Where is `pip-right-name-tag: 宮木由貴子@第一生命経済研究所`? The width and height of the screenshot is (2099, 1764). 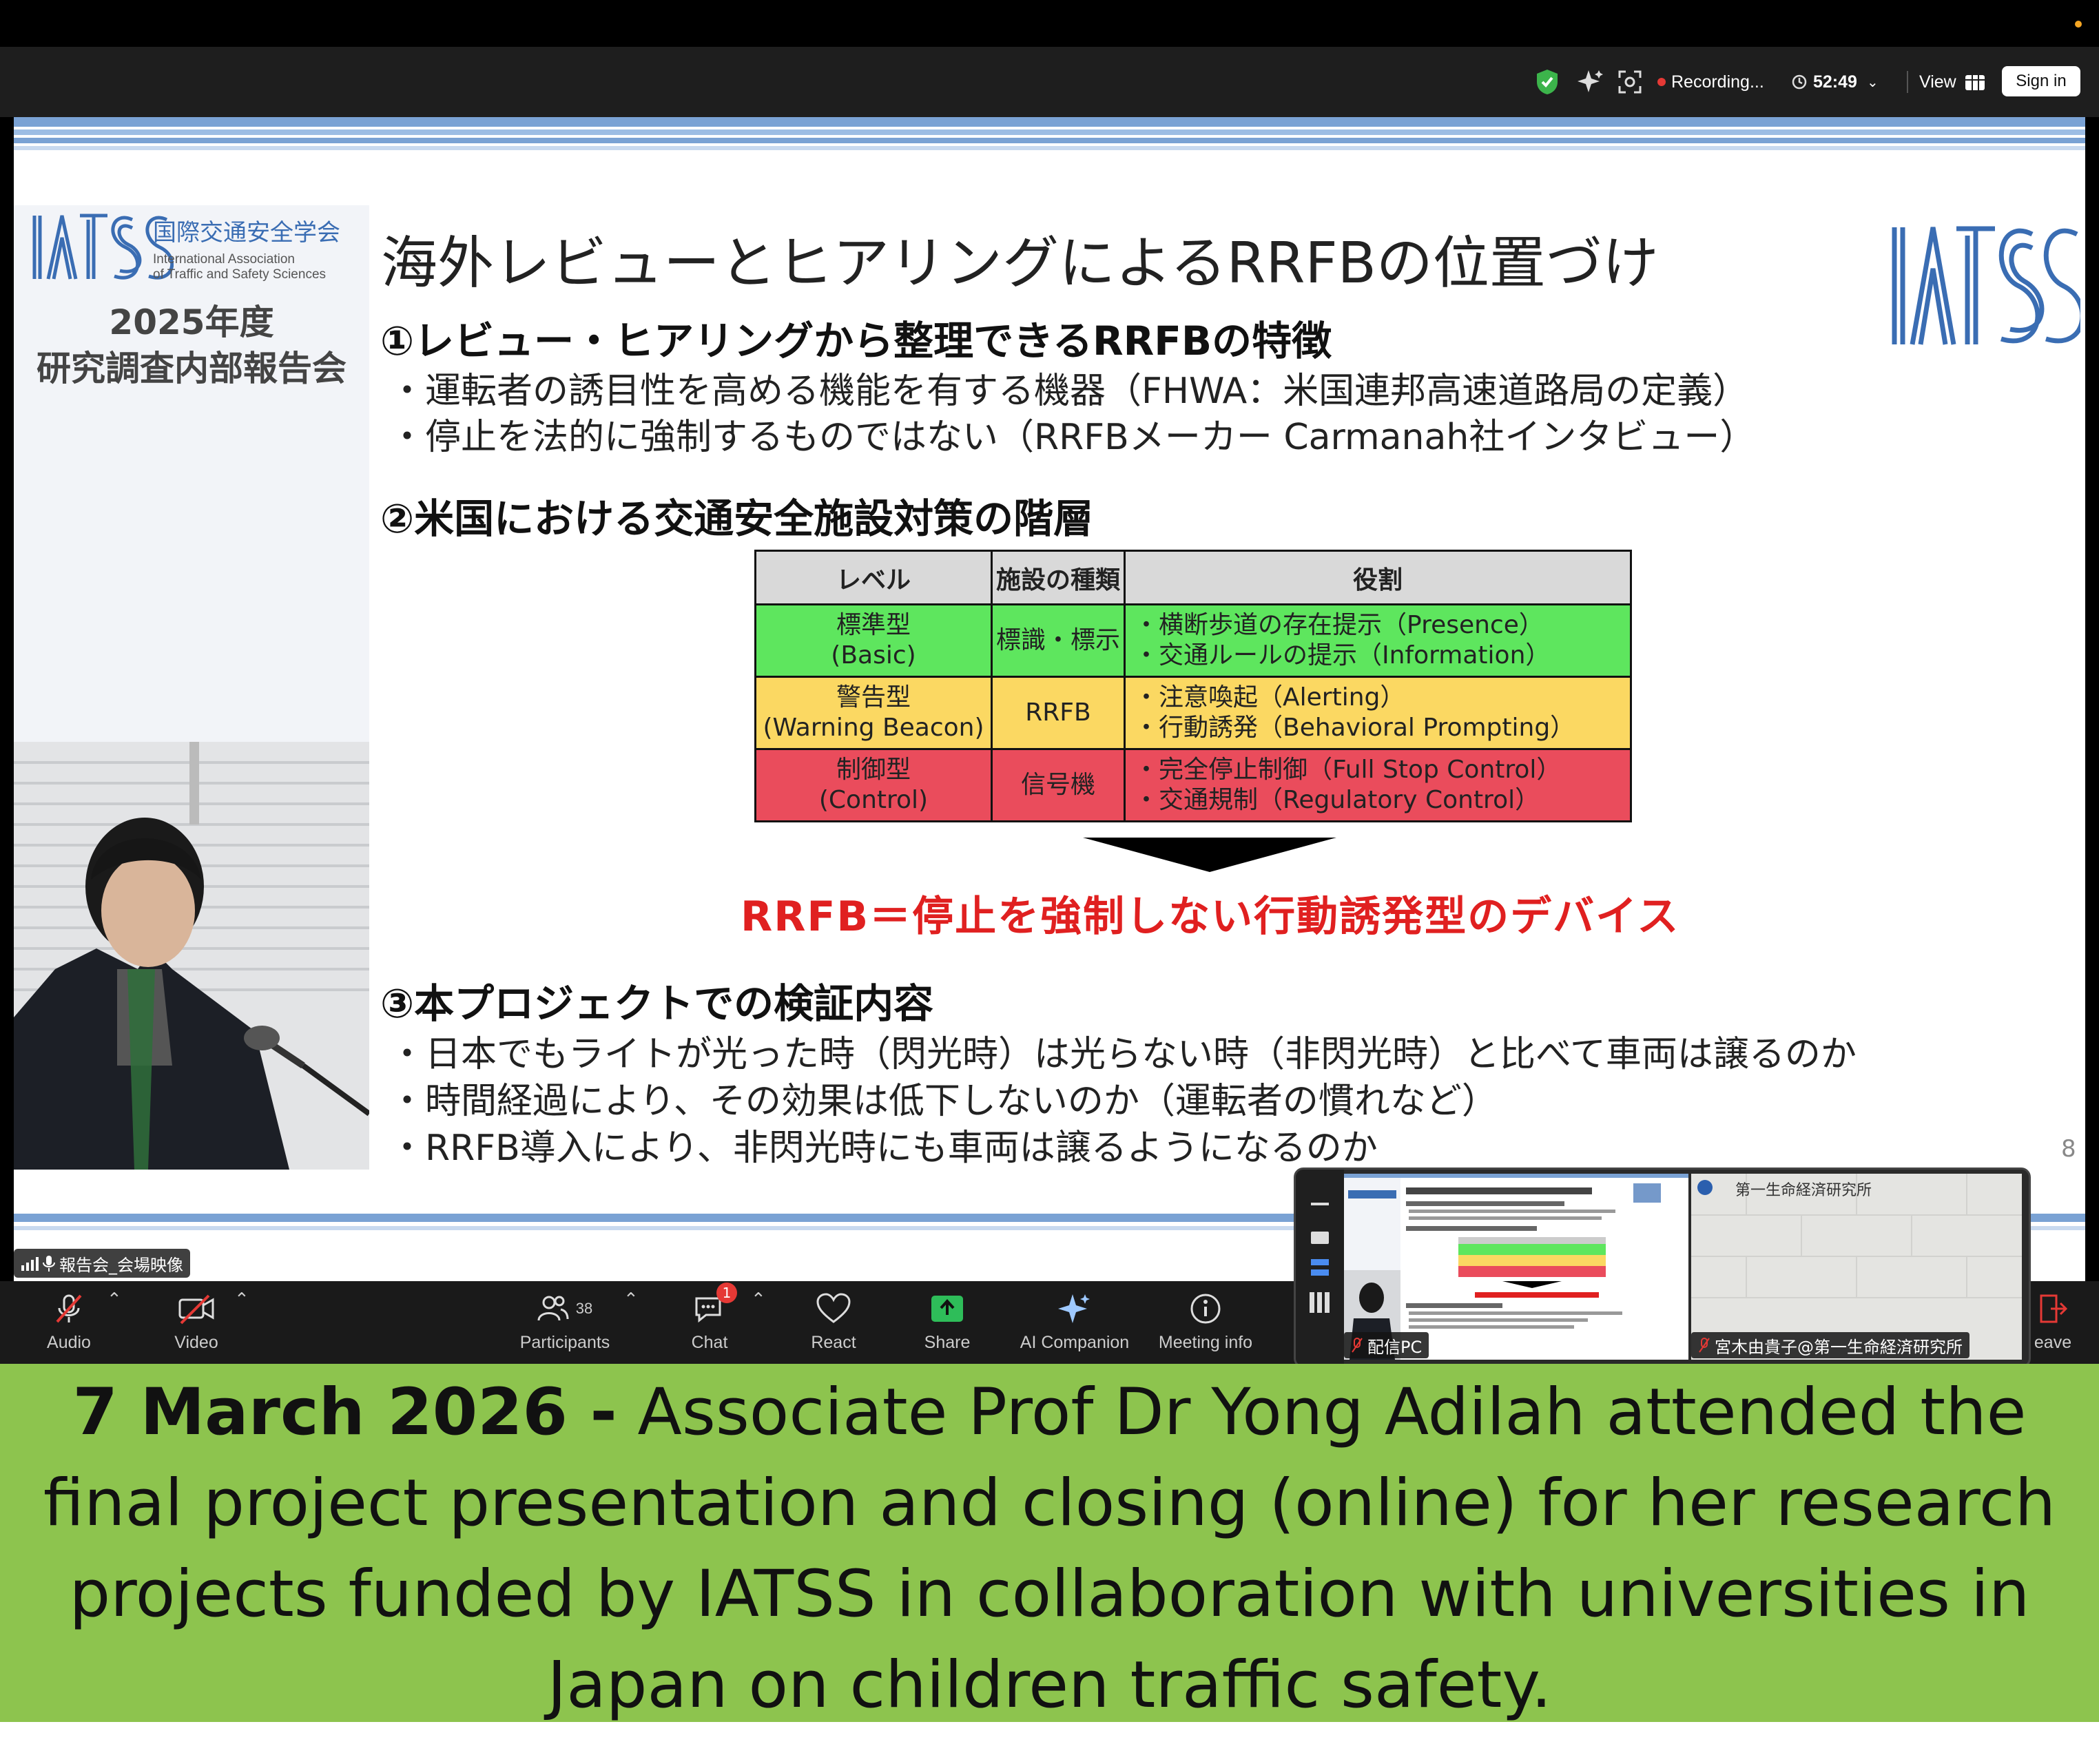 pip-right-name-tag: 宮木由貴子@第一生命経済研究所 is located at coordinates (1830, 1345).